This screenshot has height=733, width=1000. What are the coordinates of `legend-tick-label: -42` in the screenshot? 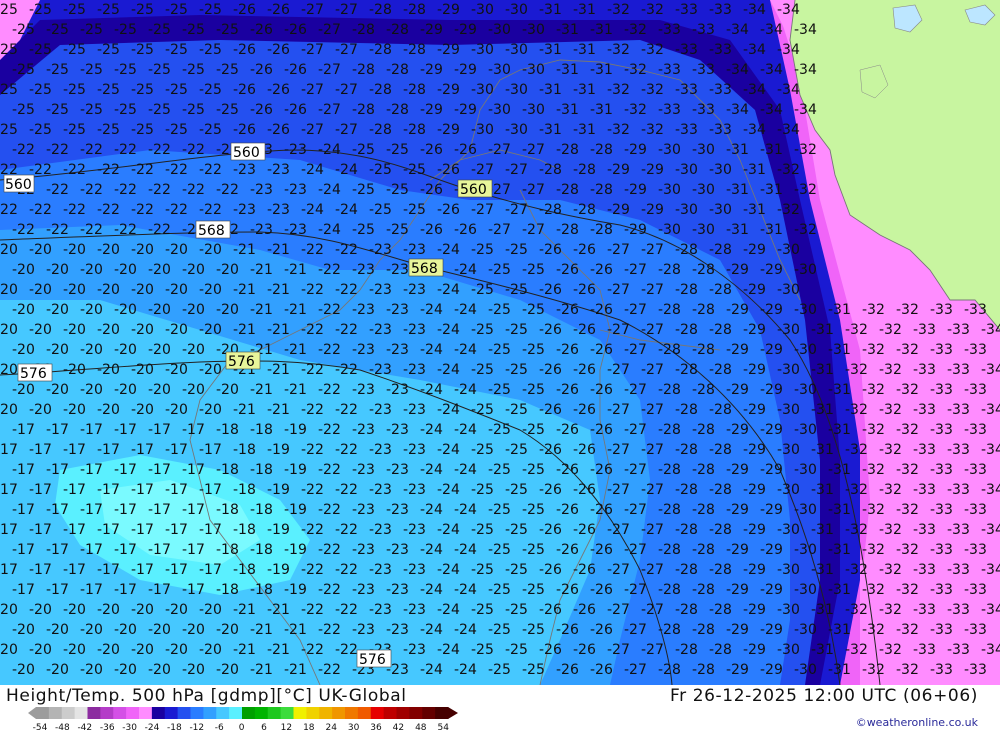 It's located at (84, 727).